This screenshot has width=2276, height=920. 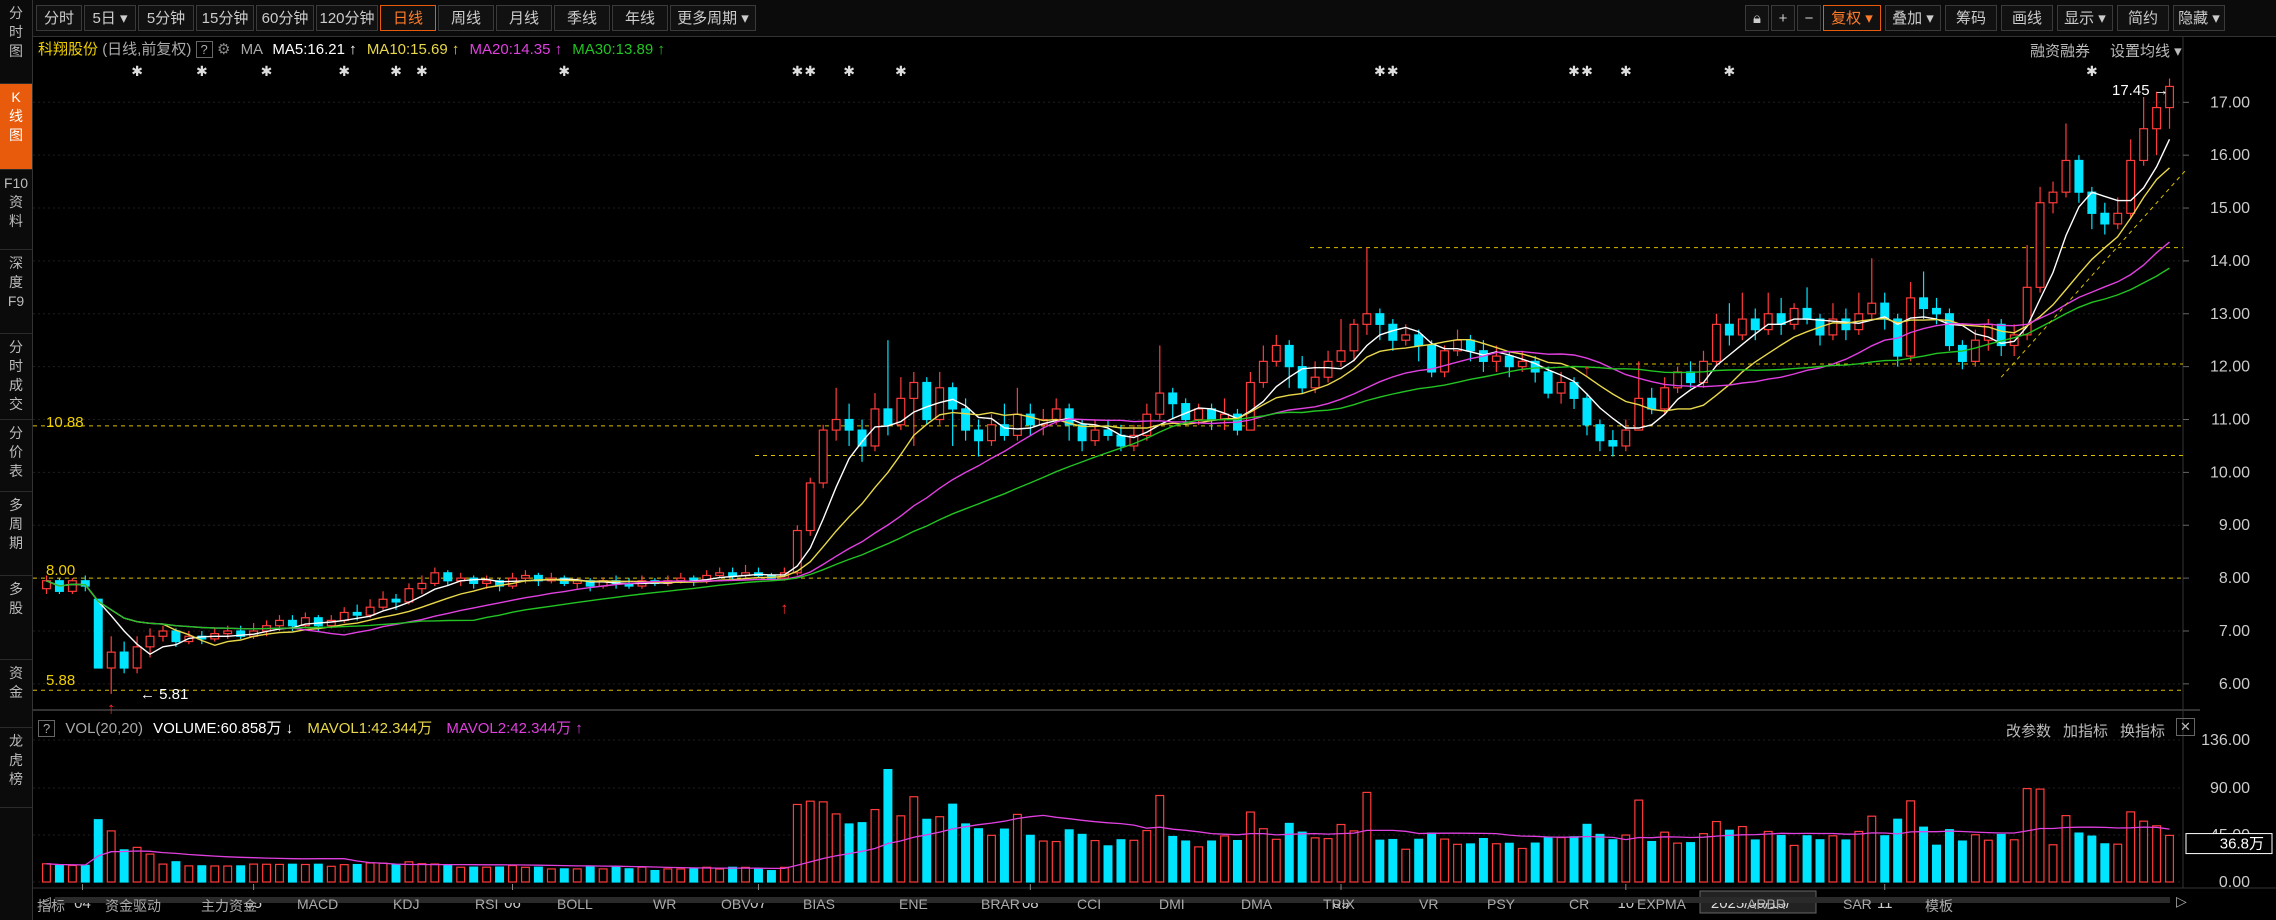 I want to click on toolbar-button-4: 显示 ▾, so click(x=2085, y=18).